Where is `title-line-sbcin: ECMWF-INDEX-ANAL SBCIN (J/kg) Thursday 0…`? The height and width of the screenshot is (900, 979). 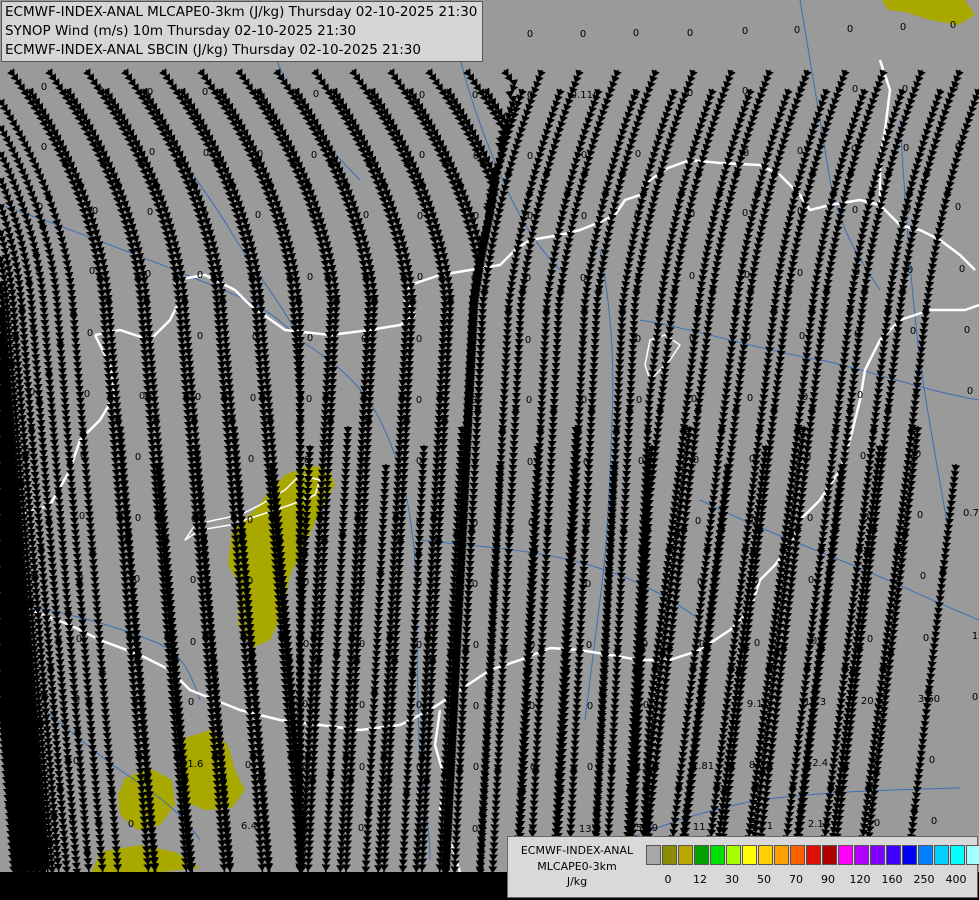
title-line-sbcin: ECMWF-INDEX-ANAL SBCIN (J/kg) Thursday 0… is located at coordinates (213, 50).